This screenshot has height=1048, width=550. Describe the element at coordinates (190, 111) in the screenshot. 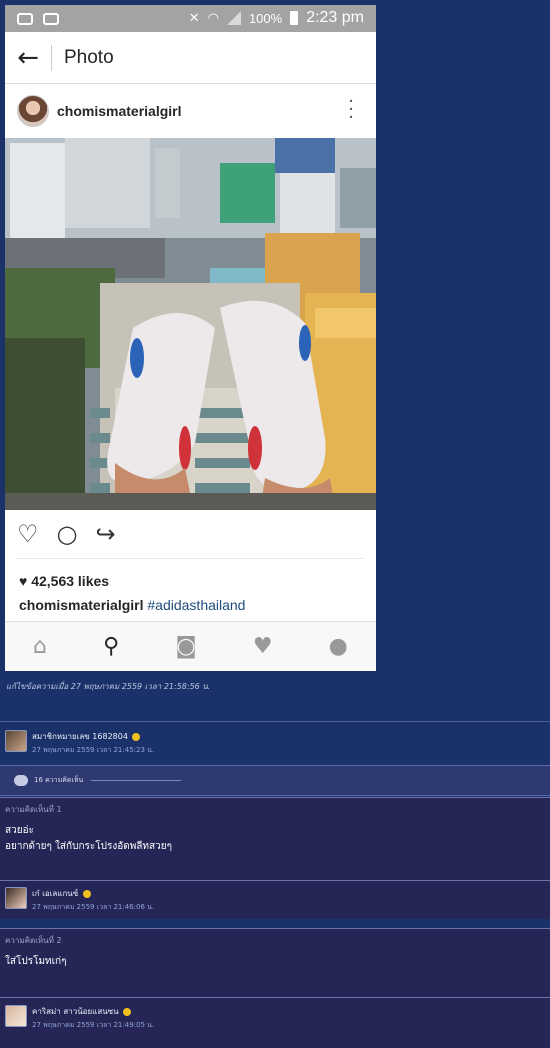

I see `post-header: chomismaterialgirl · · ·` at that location.